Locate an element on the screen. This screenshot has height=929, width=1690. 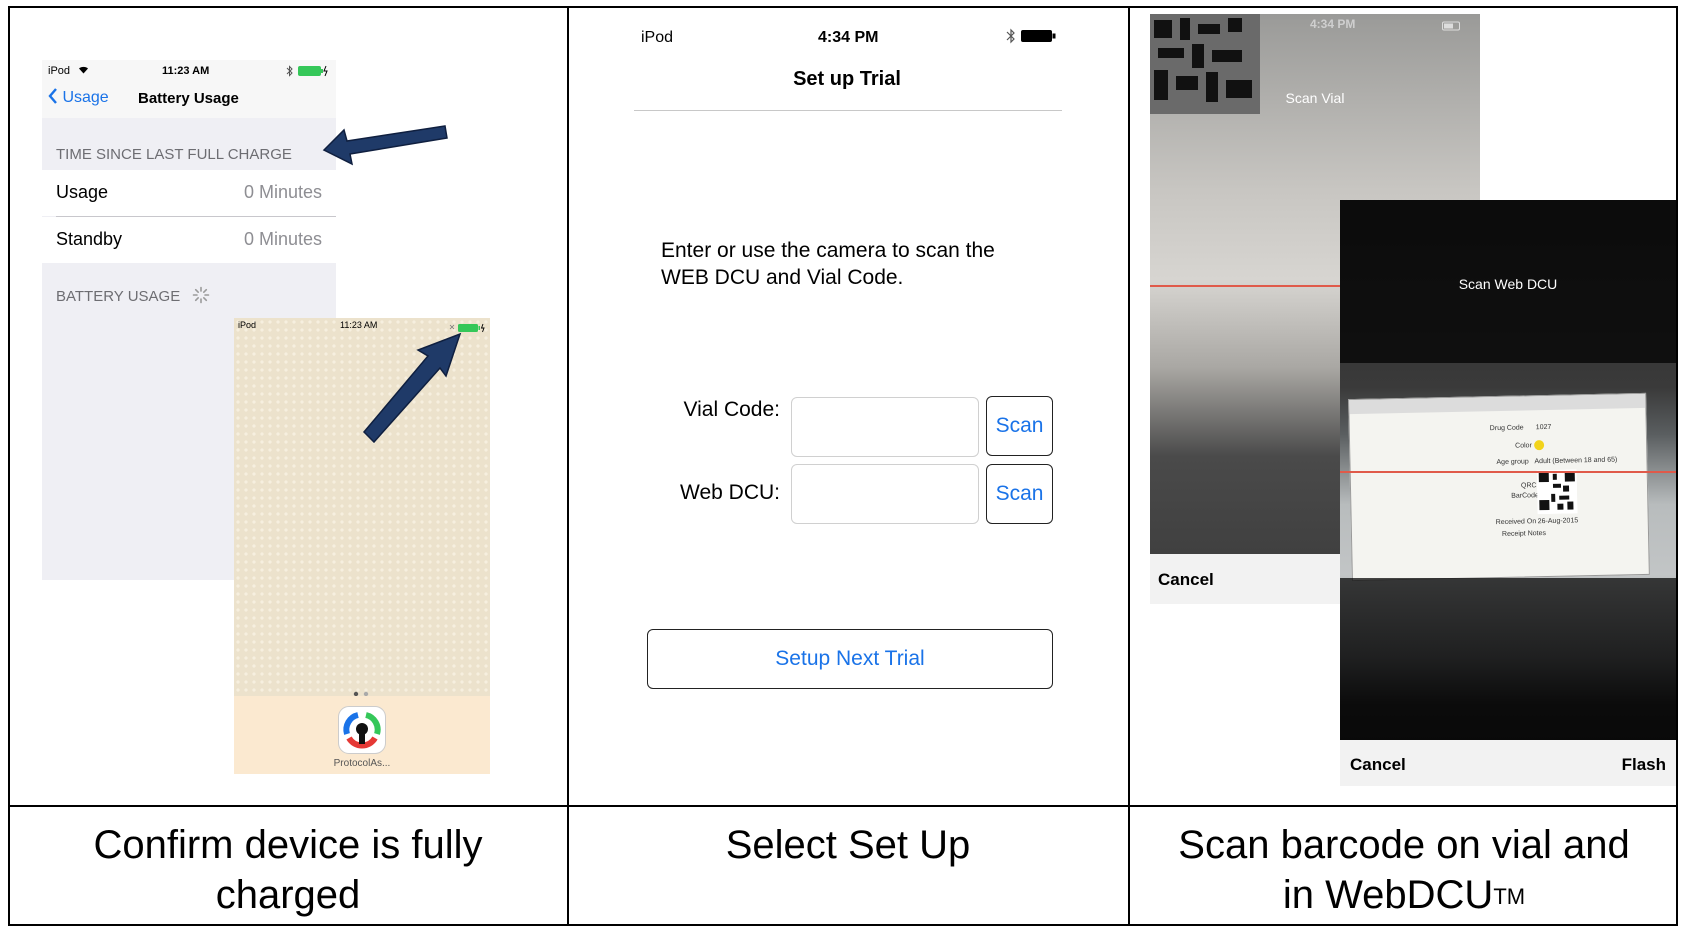
color-swatch is located at coordinates (1539, 445).